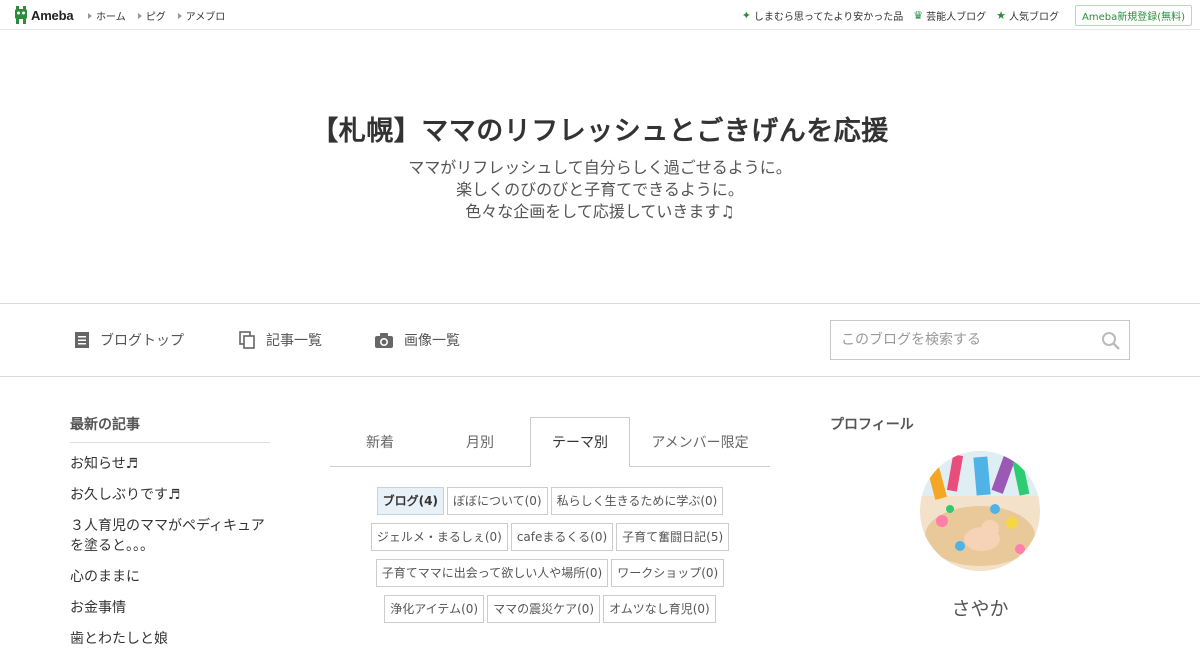 The image size is (1200, 655). I want to click on logo-text: Ameba, so click(52, 15).